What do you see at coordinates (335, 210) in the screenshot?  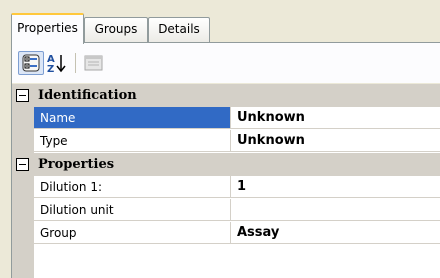 I see `property-value` at bounding box center [335, 210].